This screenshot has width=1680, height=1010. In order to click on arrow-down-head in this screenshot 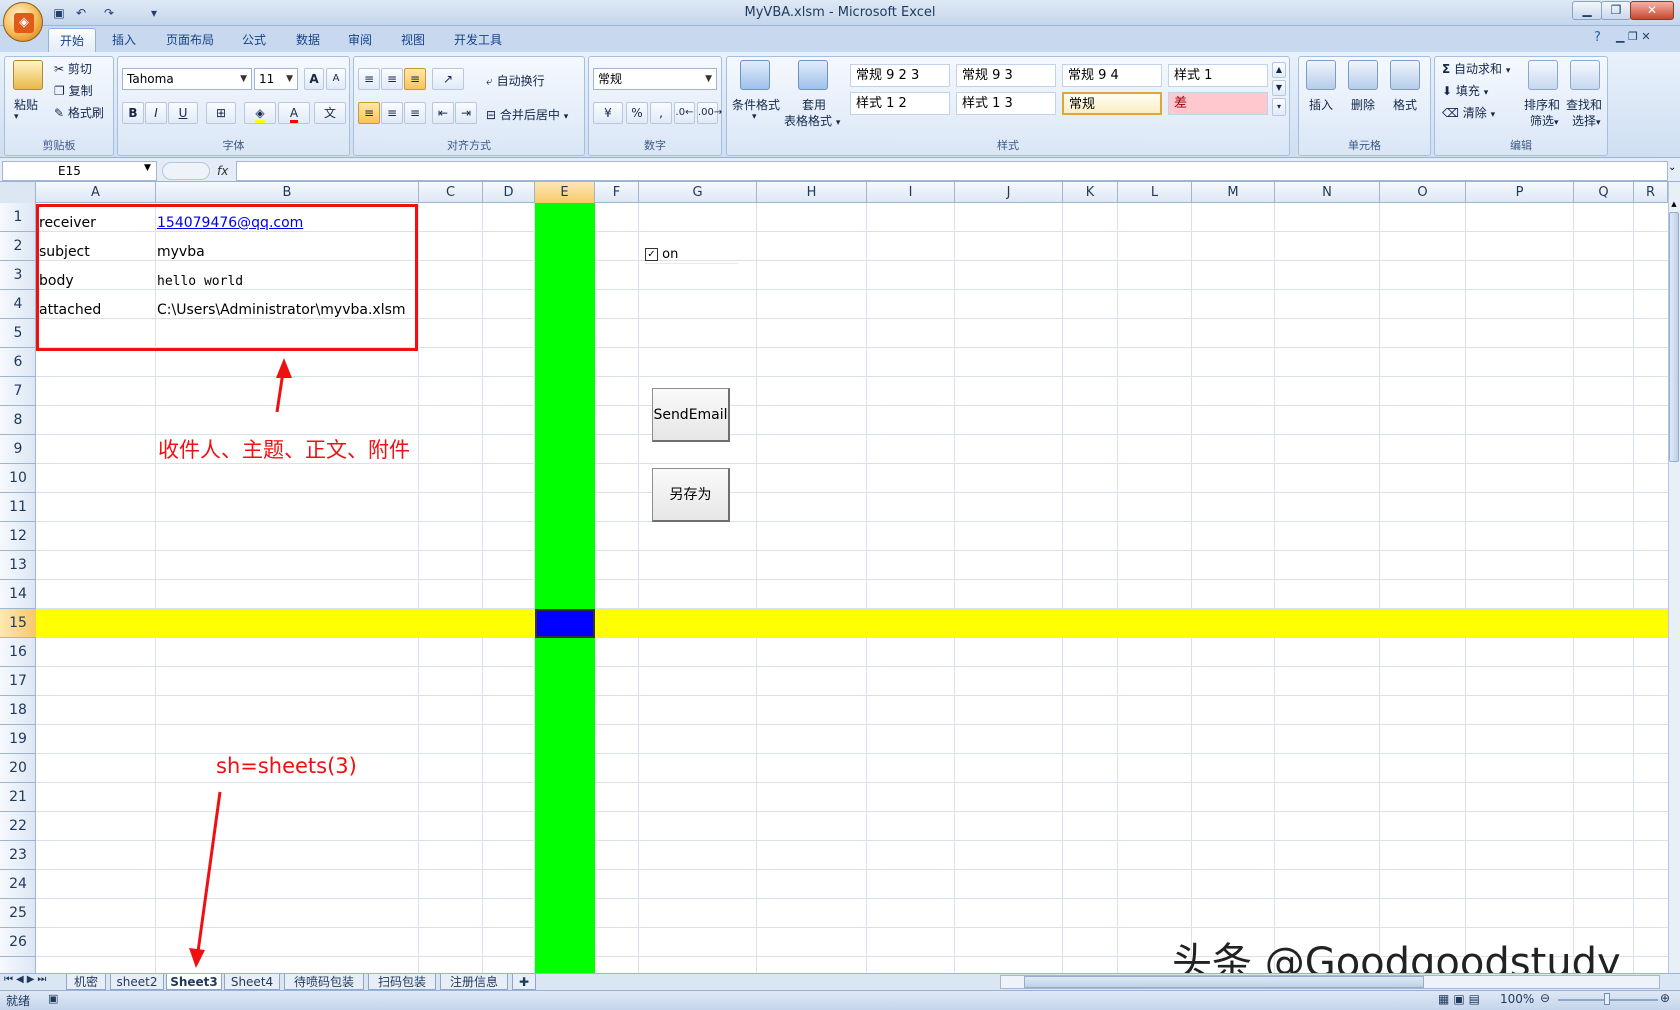, I will do `click(197, 958)`.